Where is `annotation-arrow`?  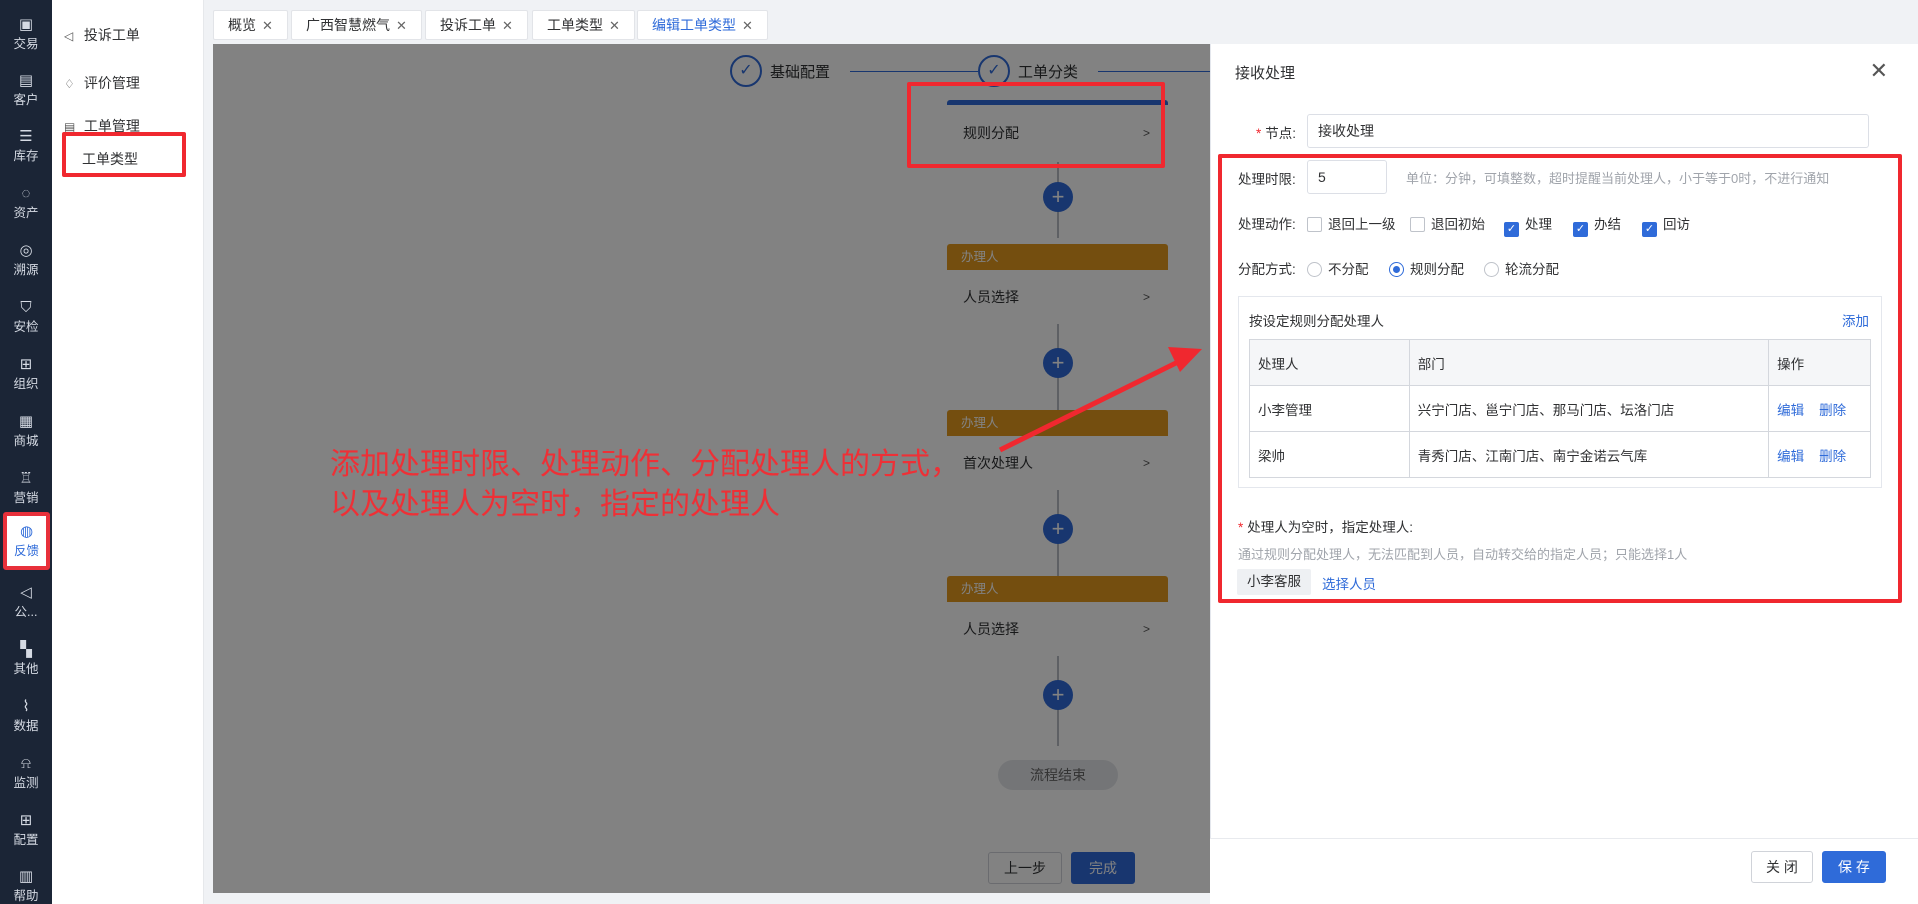 annotation-arrow is located at coordinates (1100, 400).